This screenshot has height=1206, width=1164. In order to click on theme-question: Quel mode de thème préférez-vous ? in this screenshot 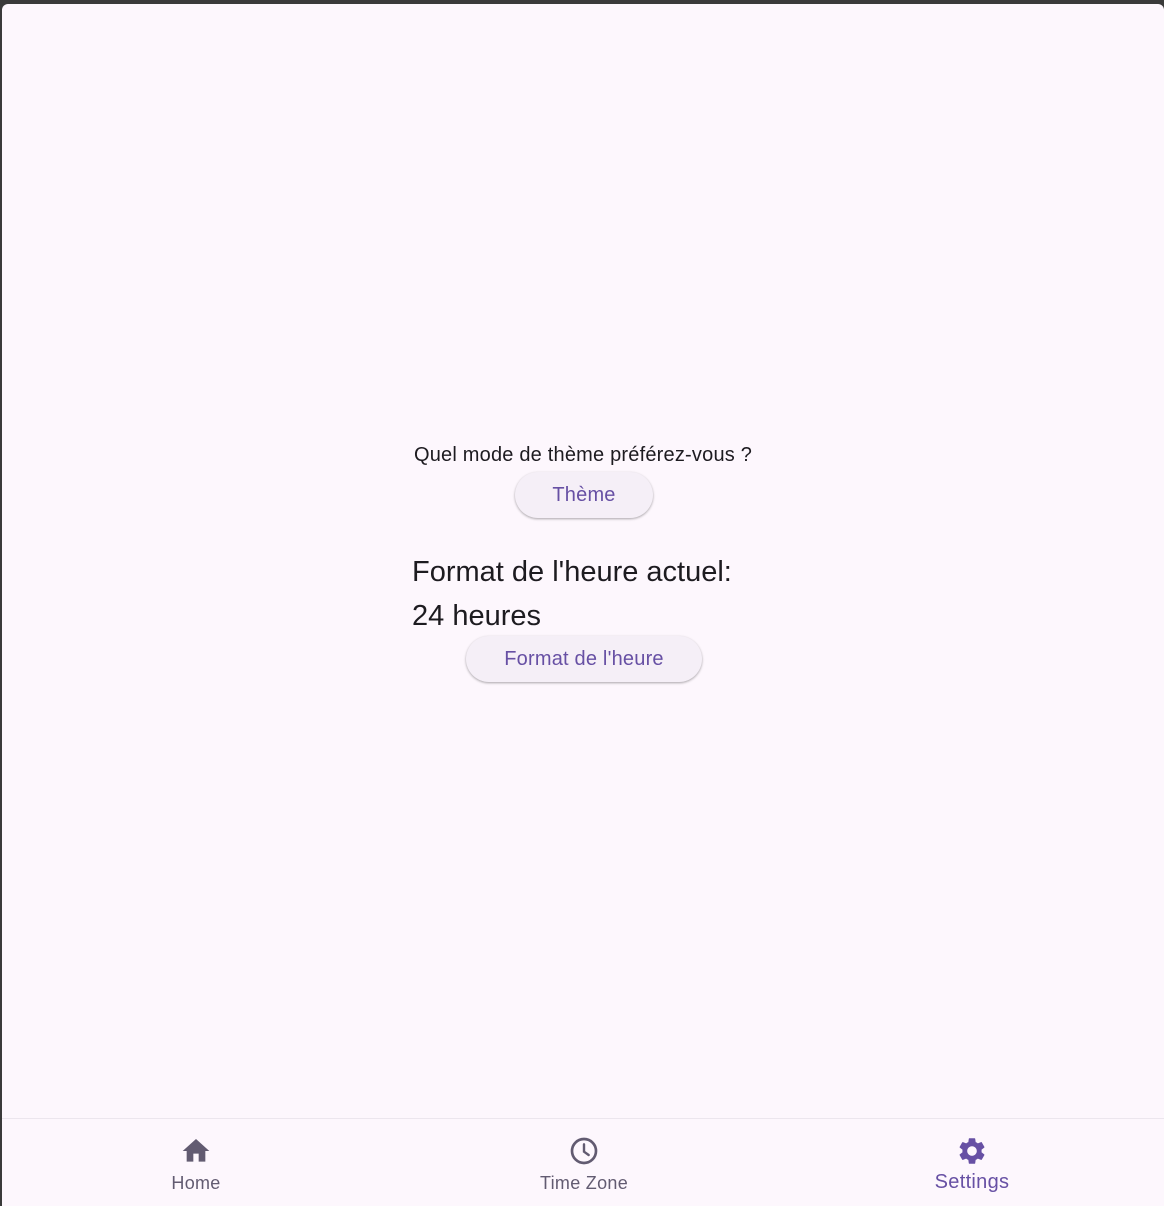, I will do `click(583, 455)`.